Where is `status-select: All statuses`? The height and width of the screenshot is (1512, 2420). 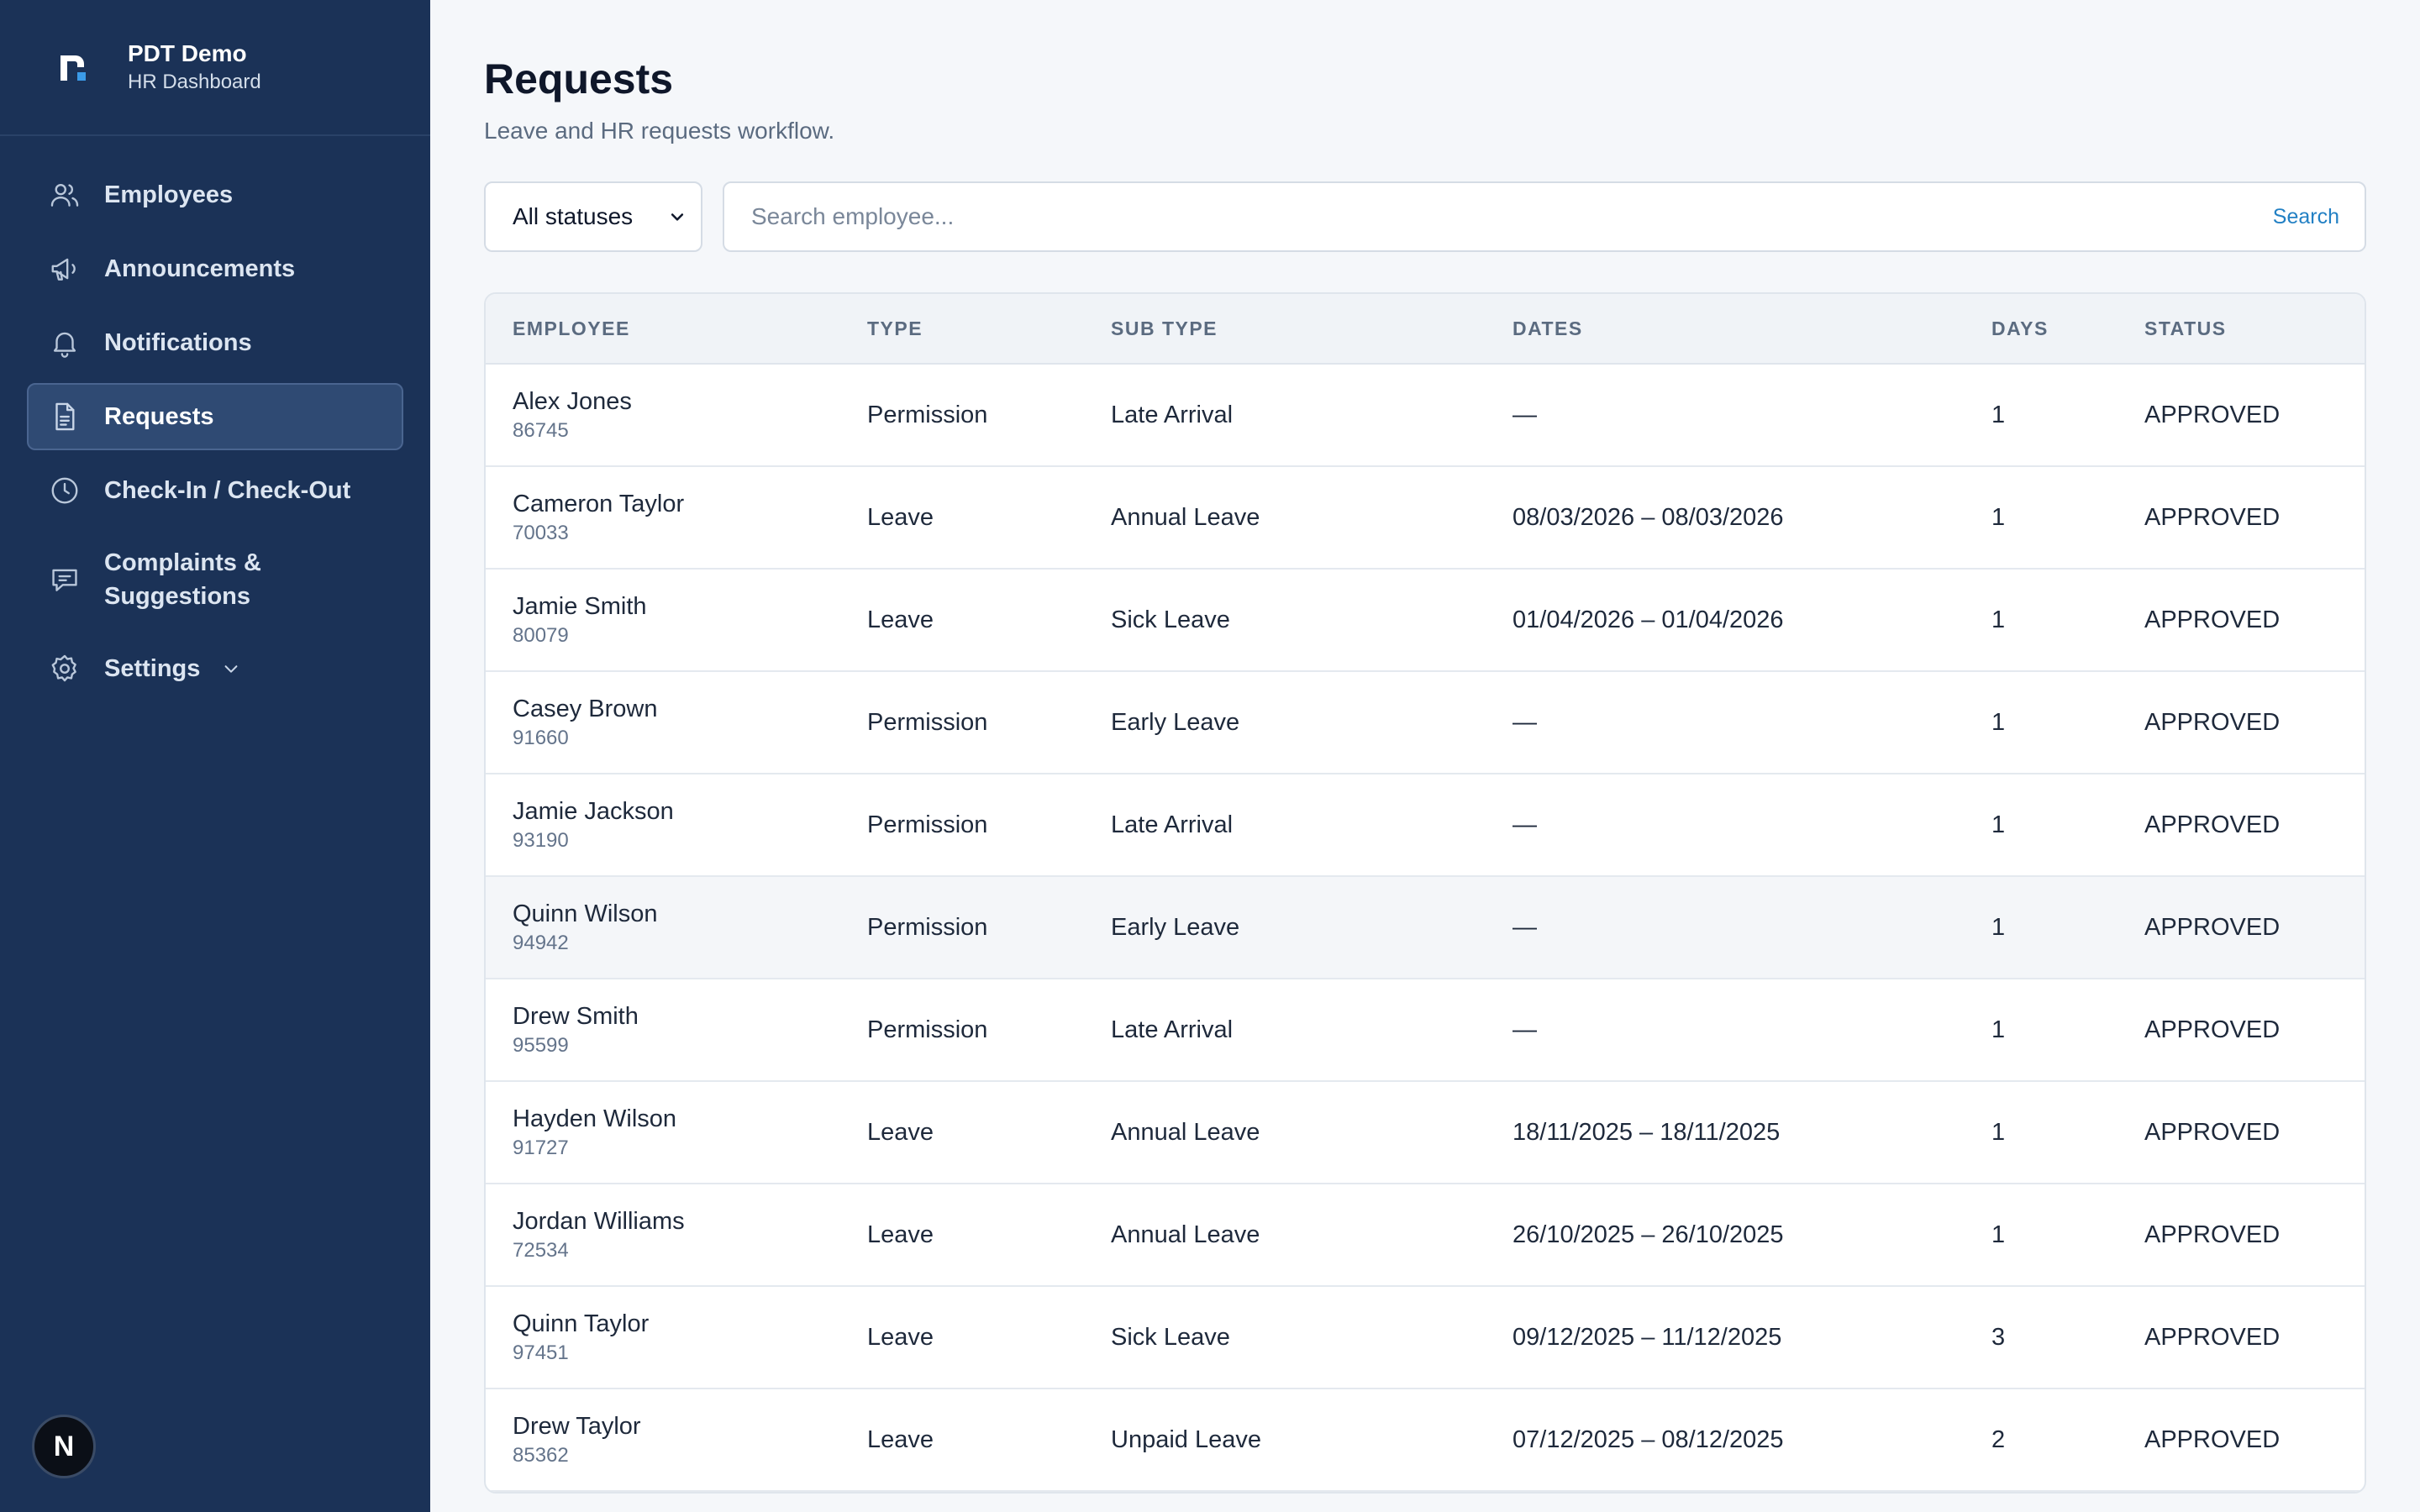
status-select: All statuses is located at coordinates (593, 216).